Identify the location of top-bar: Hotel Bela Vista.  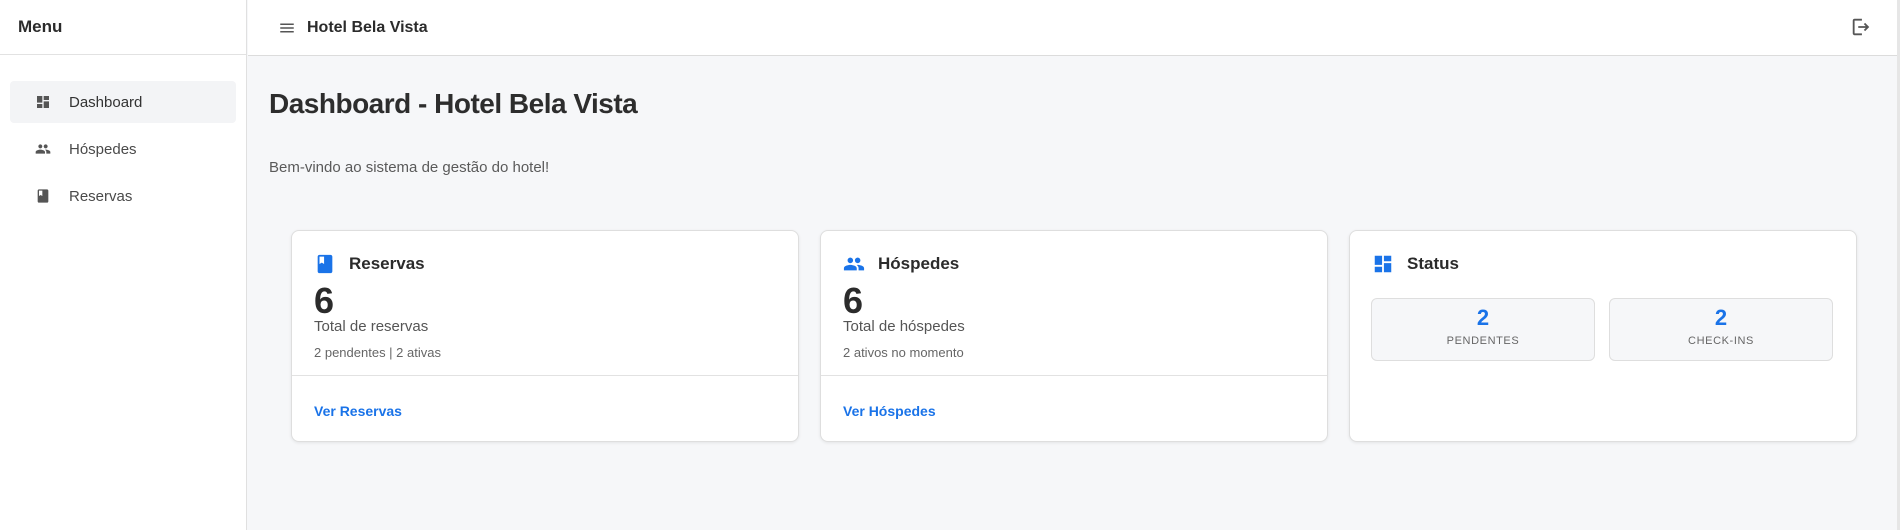
(1072, 28).